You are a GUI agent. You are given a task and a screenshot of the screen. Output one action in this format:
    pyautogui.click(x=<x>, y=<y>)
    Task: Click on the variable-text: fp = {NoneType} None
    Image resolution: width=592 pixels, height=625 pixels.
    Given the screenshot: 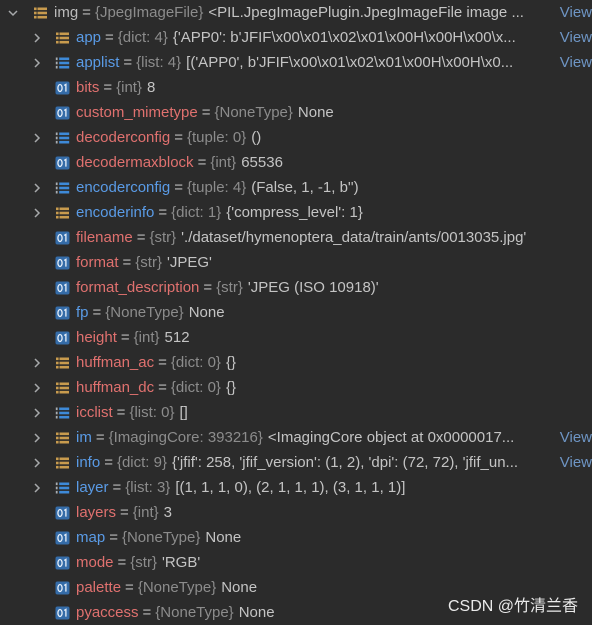 What is the action you would take?
    pyautogui.click(x=150, y=312)
    